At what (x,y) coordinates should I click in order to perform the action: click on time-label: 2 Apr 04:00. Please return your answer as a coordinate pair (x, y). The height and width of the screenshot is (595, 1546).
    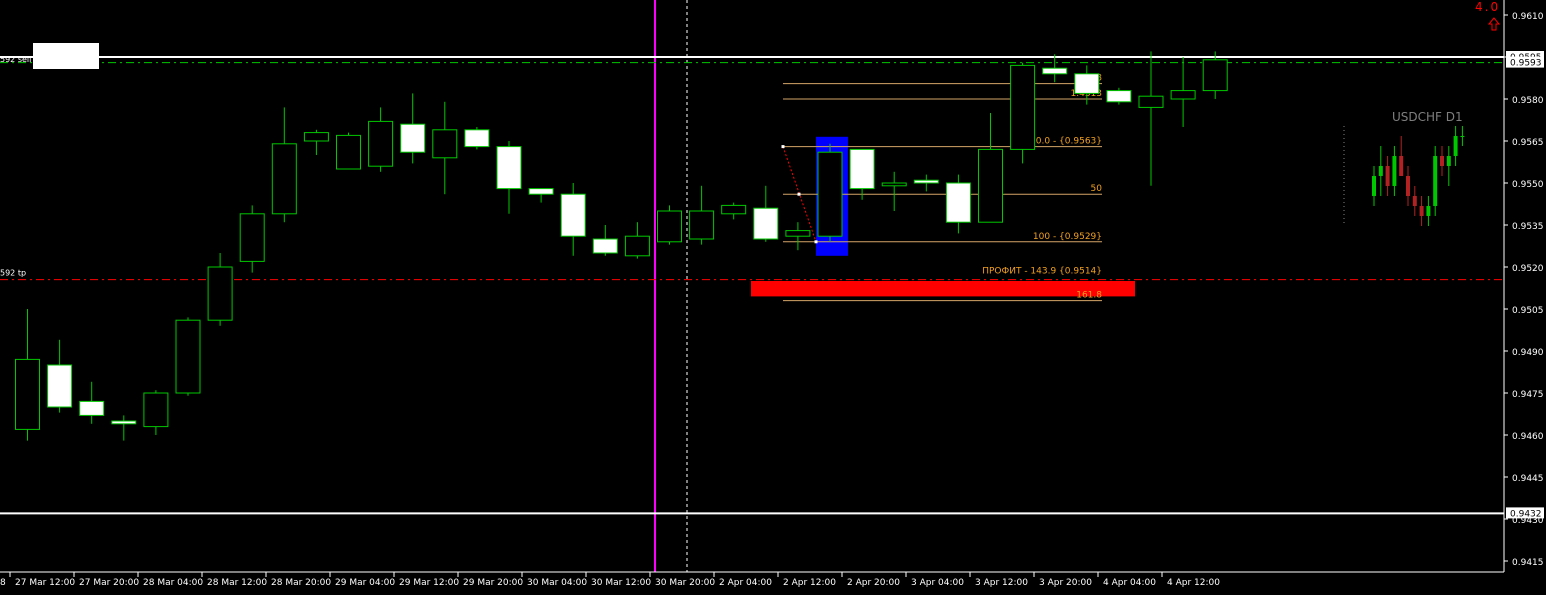
    Looking at the image, I should click on (745, 583).